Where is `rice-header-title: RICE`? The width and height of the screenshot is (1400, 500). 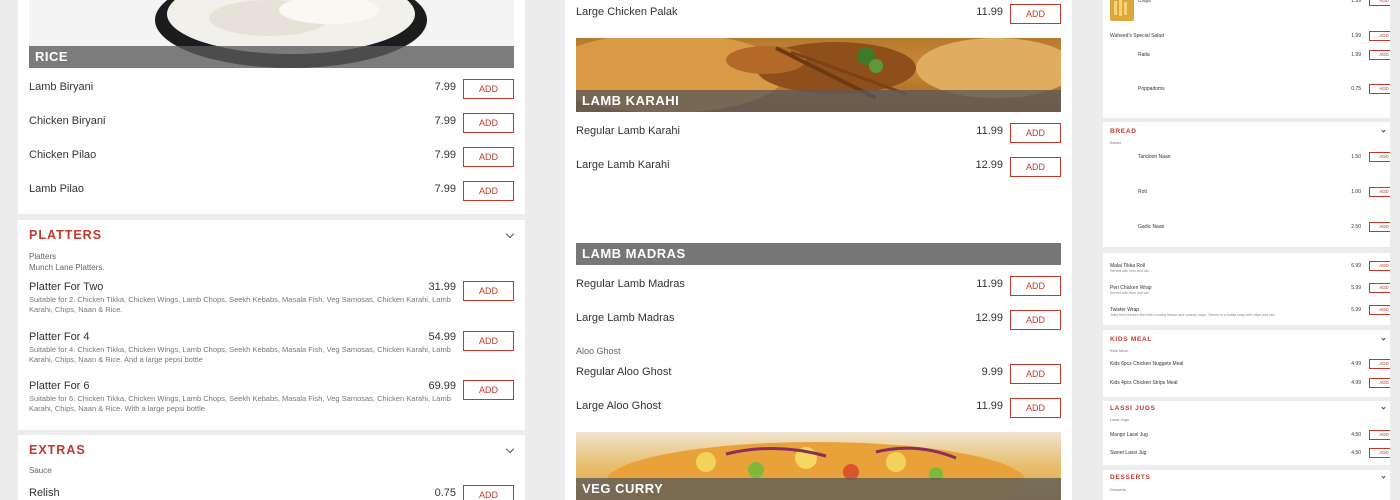 rice-header-title: RICE is located at coordinates (271, 57).